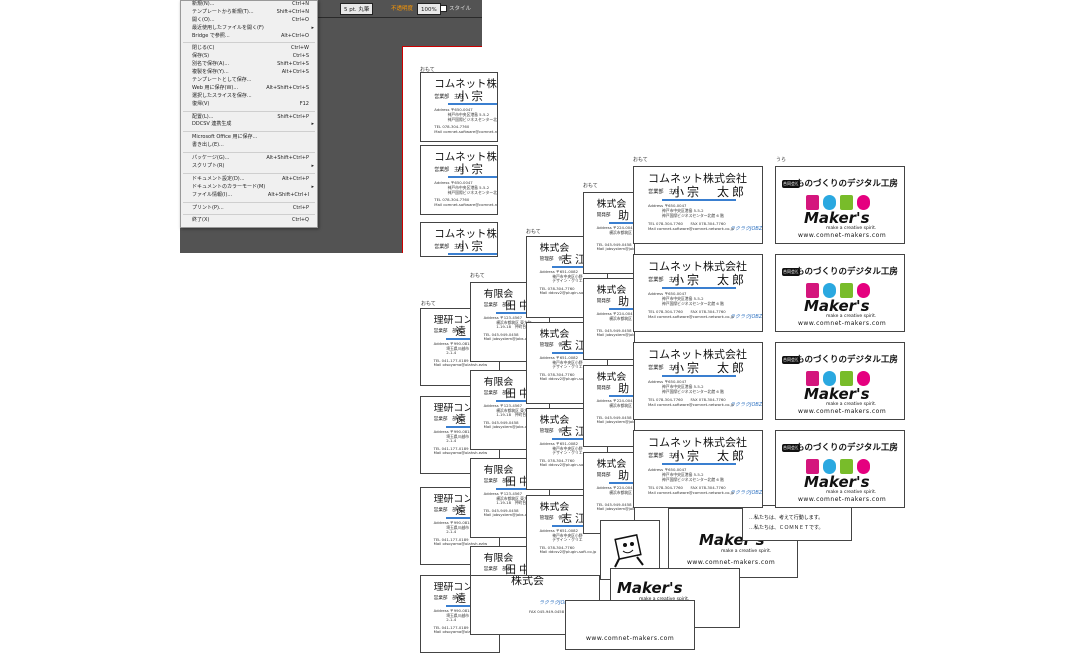 The height and width of the screenshot is (653, 1088). Describe the element at coordinates (466, 205) in the screenshot. I see `mail: Mail comnet-software@comnet-netwo` at that location.